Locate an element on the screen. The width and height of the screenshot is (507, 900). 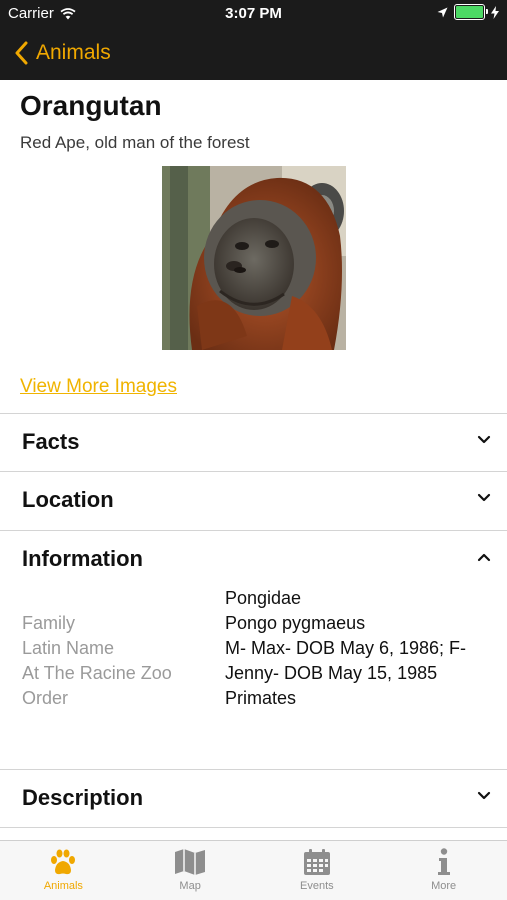
animal-photo is located at coordinates (254, 258).